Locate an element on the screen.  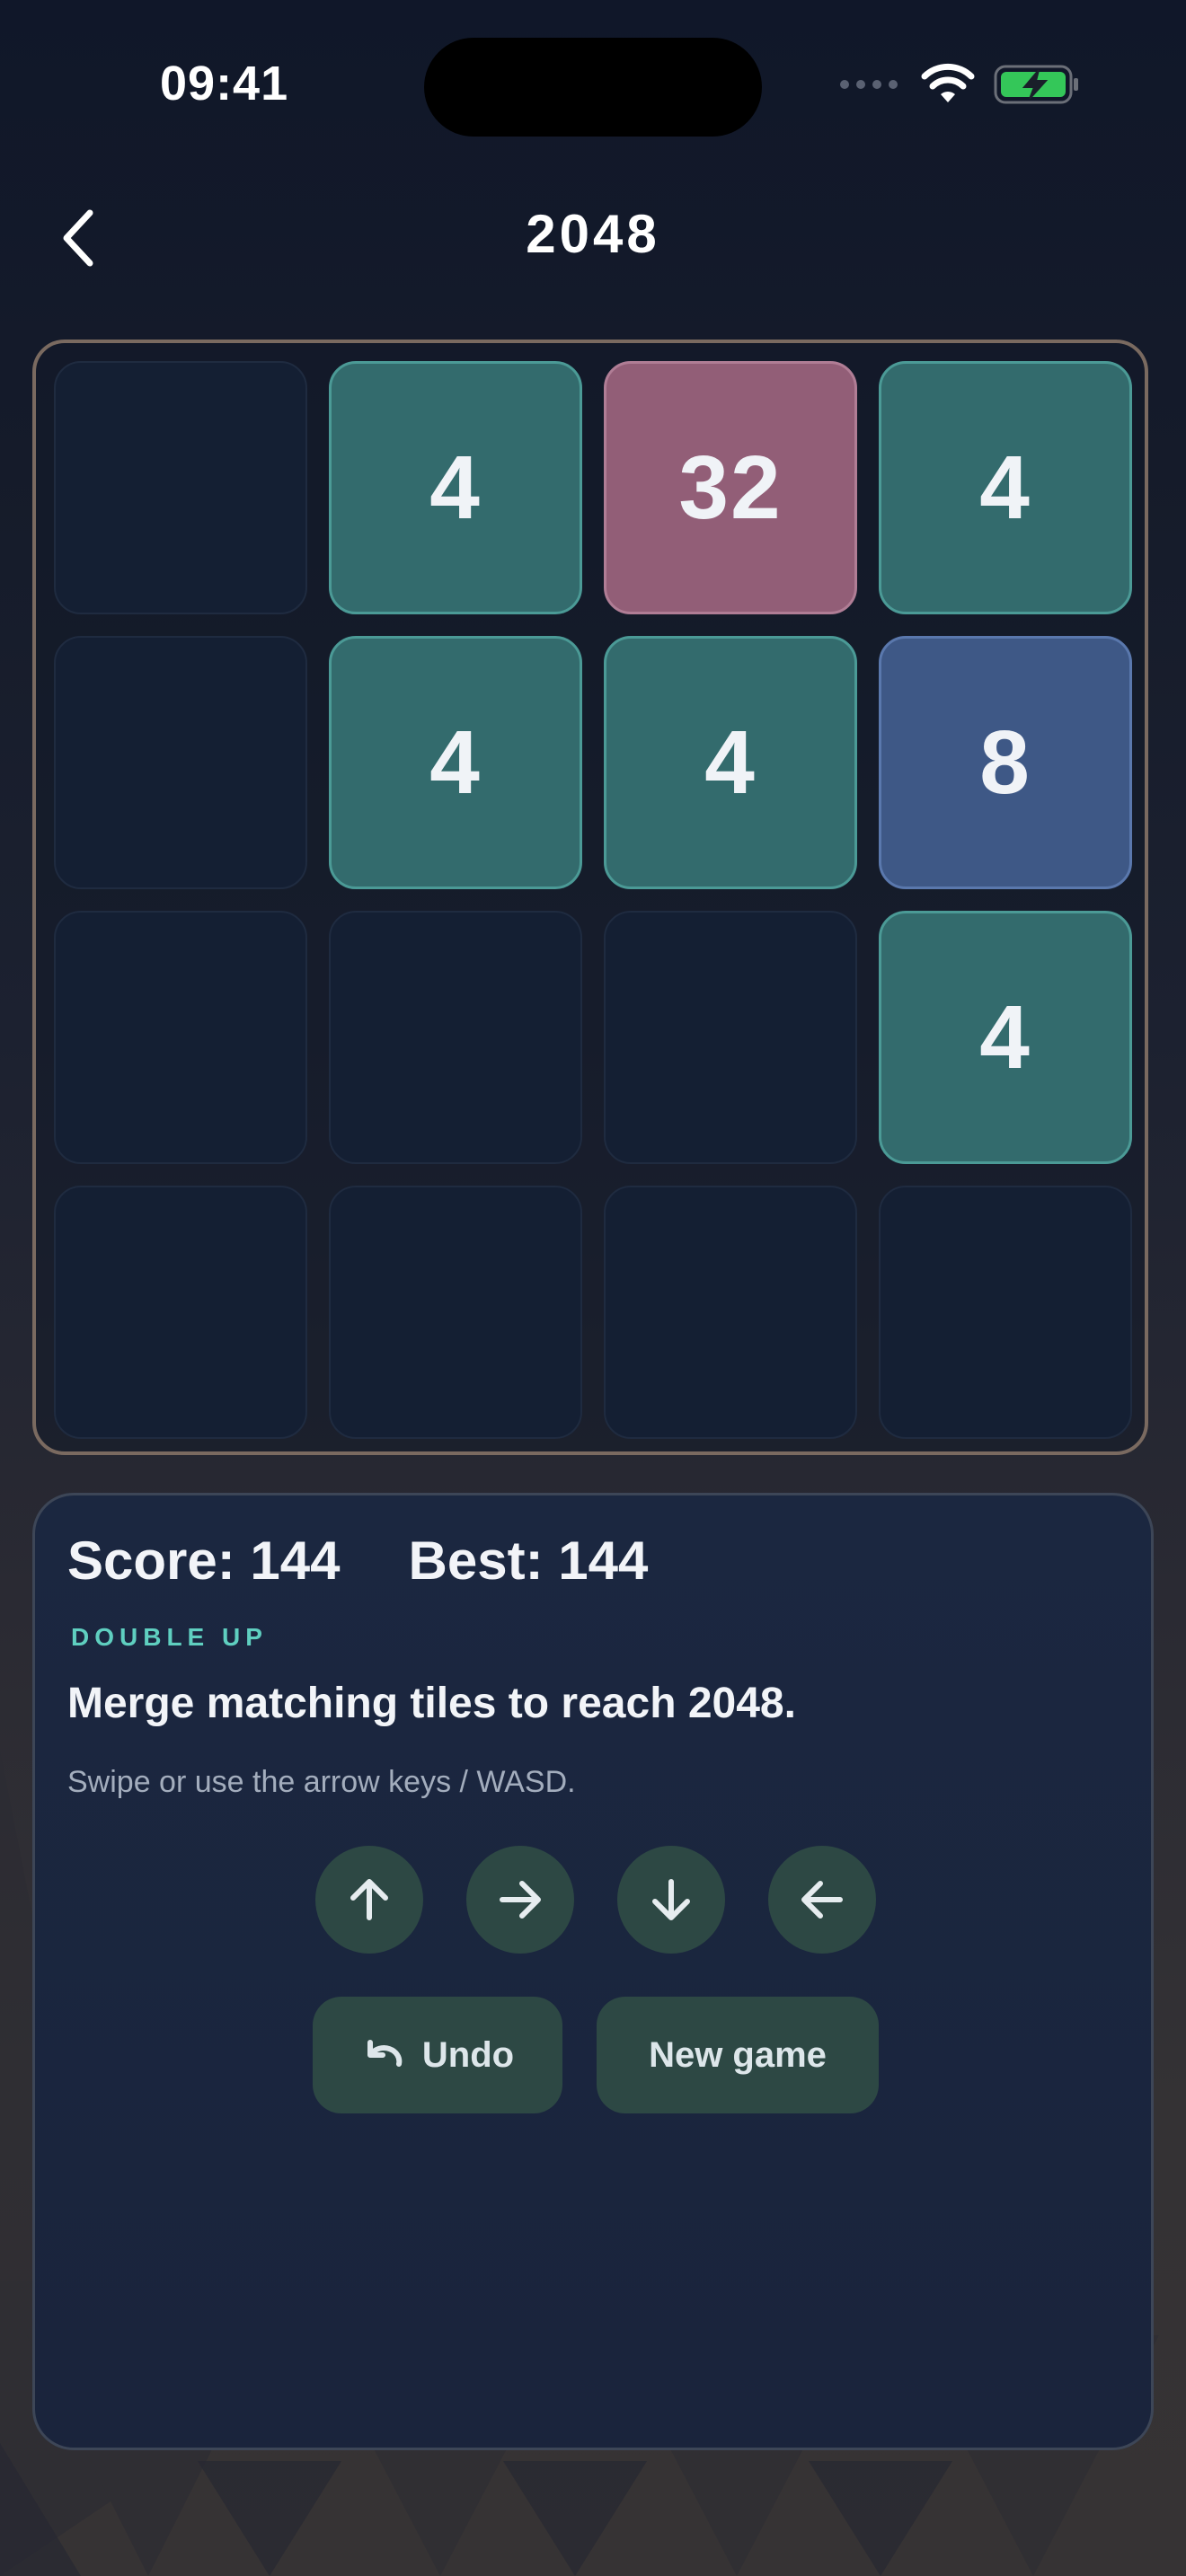
goal-text: Merge matching tiles to reach 2048. is located at coordinates (431, 1703).